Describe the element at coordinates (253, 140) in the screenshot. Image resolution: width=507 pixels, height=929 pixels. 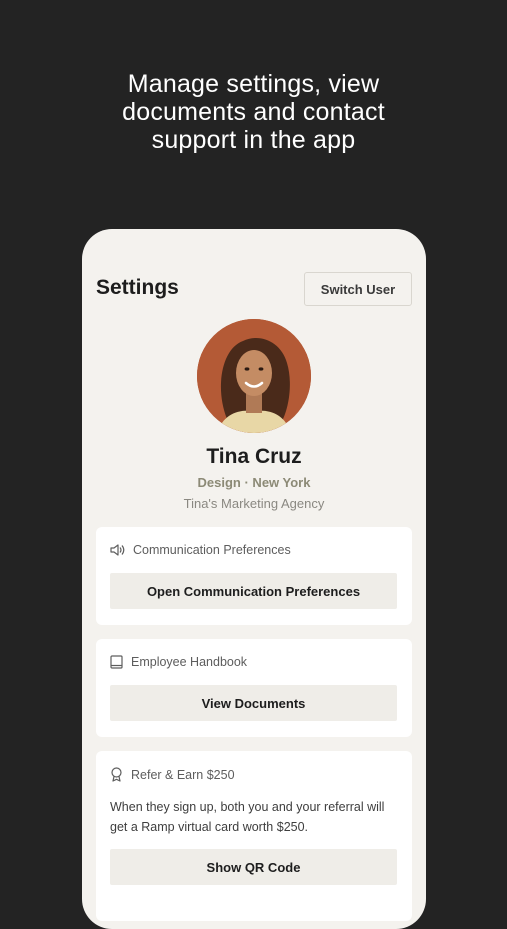
I see `headline-line-3: support in the app` at that location.